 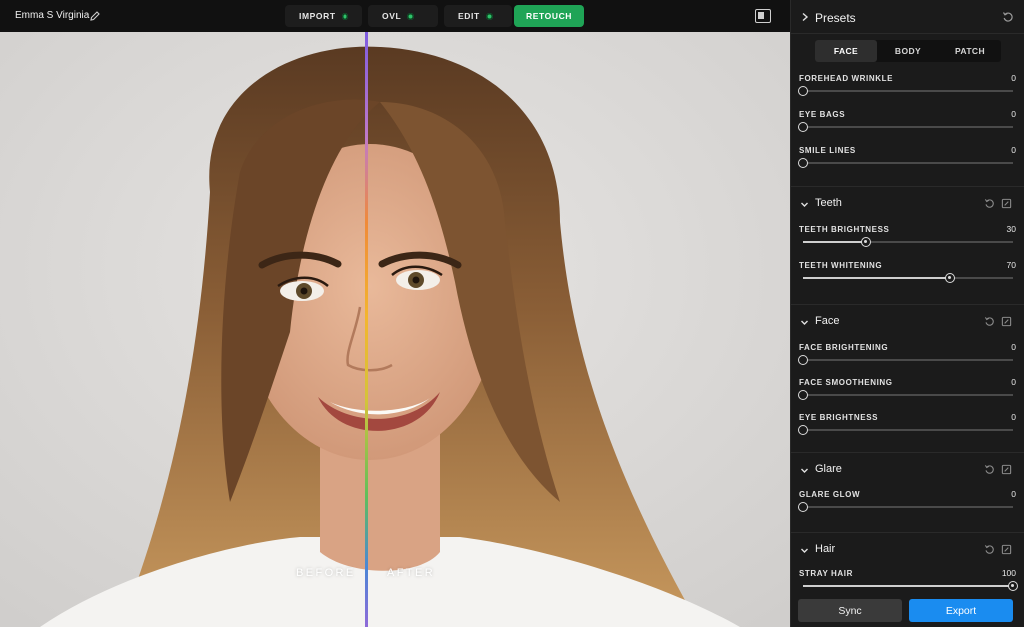 What do you see at coordinates (828, 203) in the screenshot?
I see `section-title: Teeth` at bounding box center [828, 203].